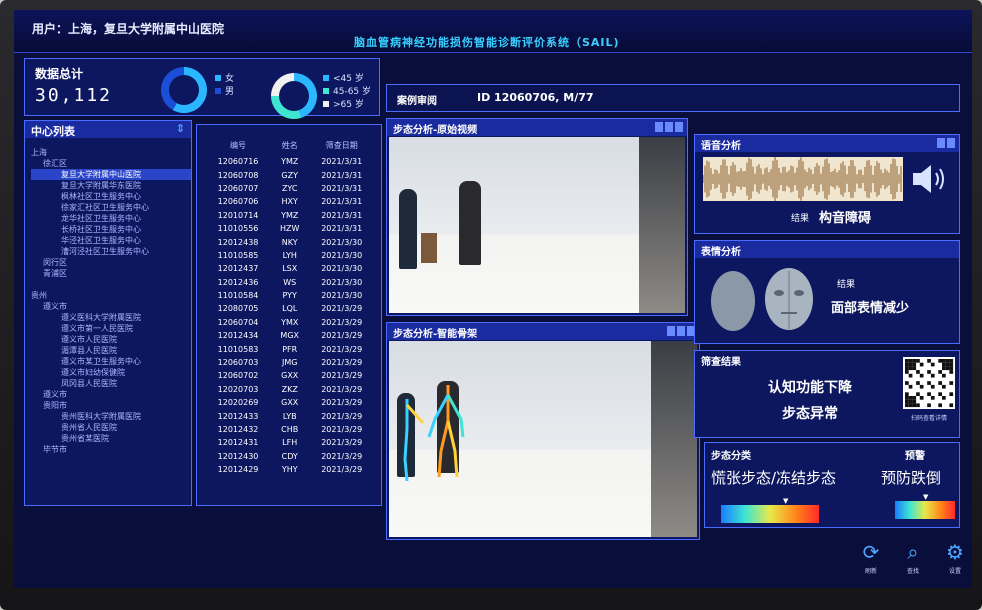 The image size is (982, 610). Describe the element at coordinates (180, 128) in the screenshot. I see `sort-toggle-icon: ⇕` at that location.